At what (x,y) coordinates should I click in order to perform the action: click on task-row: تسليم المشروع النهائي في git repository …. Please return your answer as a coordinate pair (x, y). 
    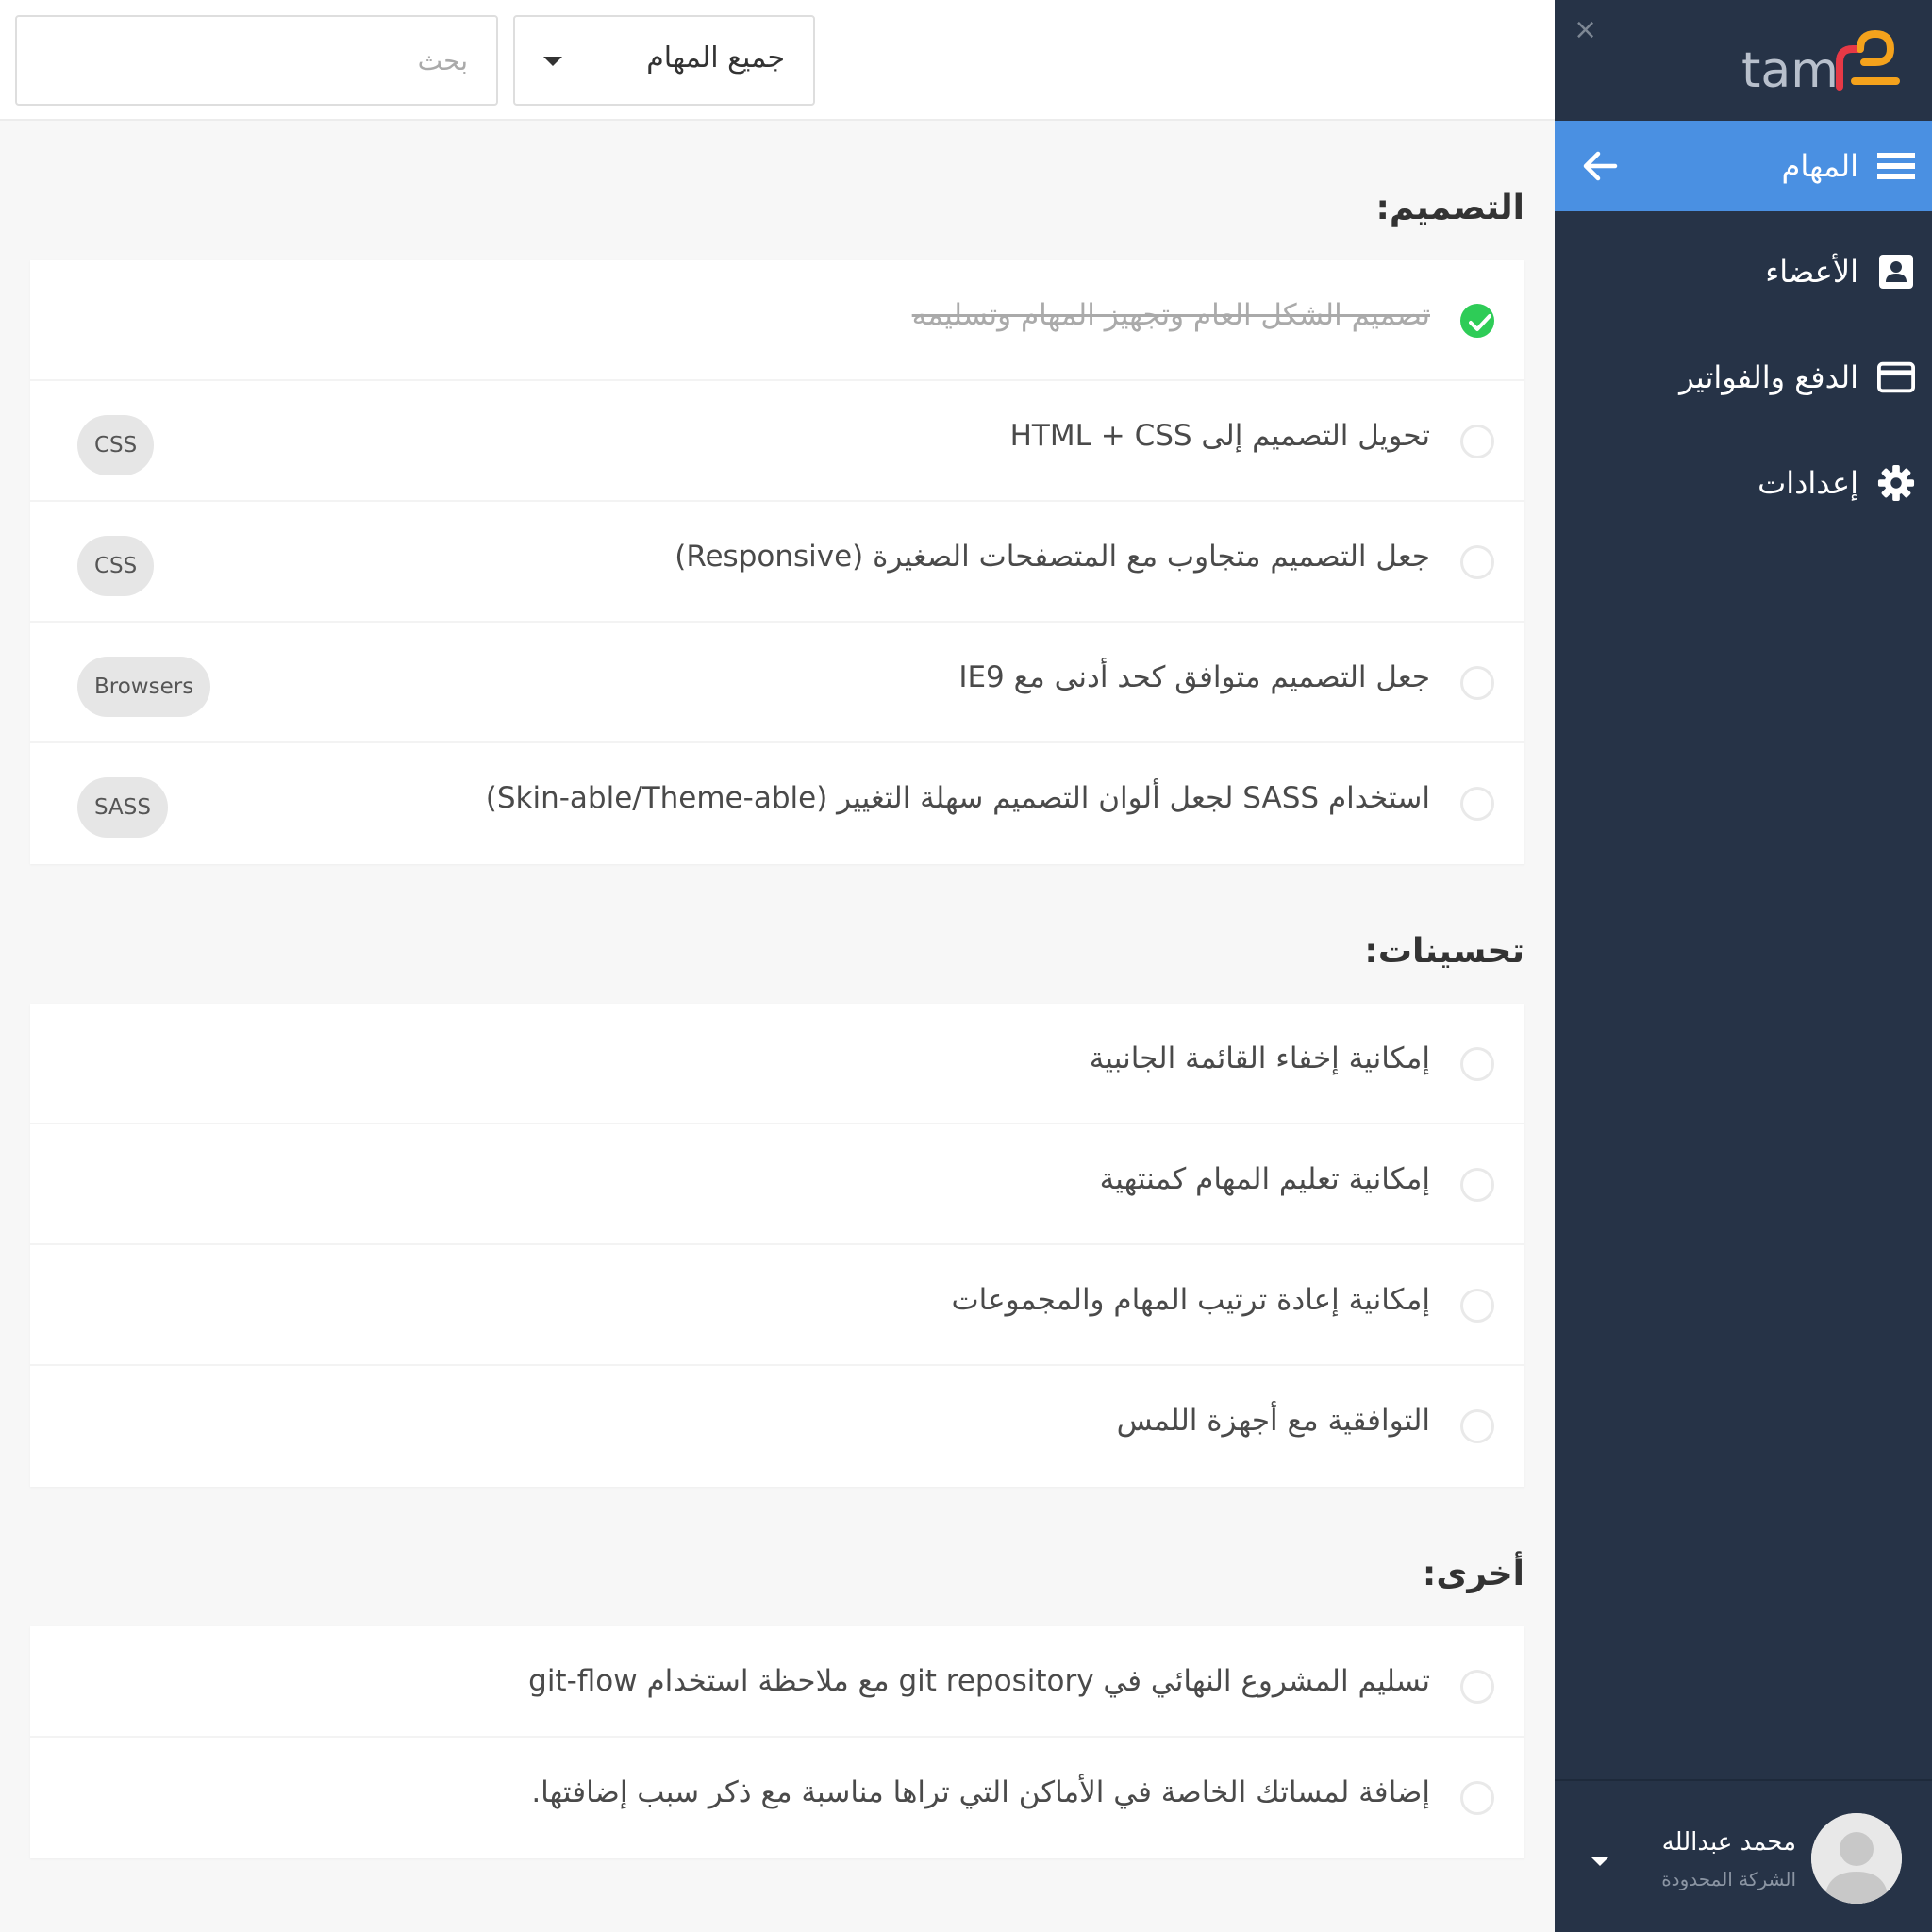
    Looking at the image, I should click on (777, 1682).